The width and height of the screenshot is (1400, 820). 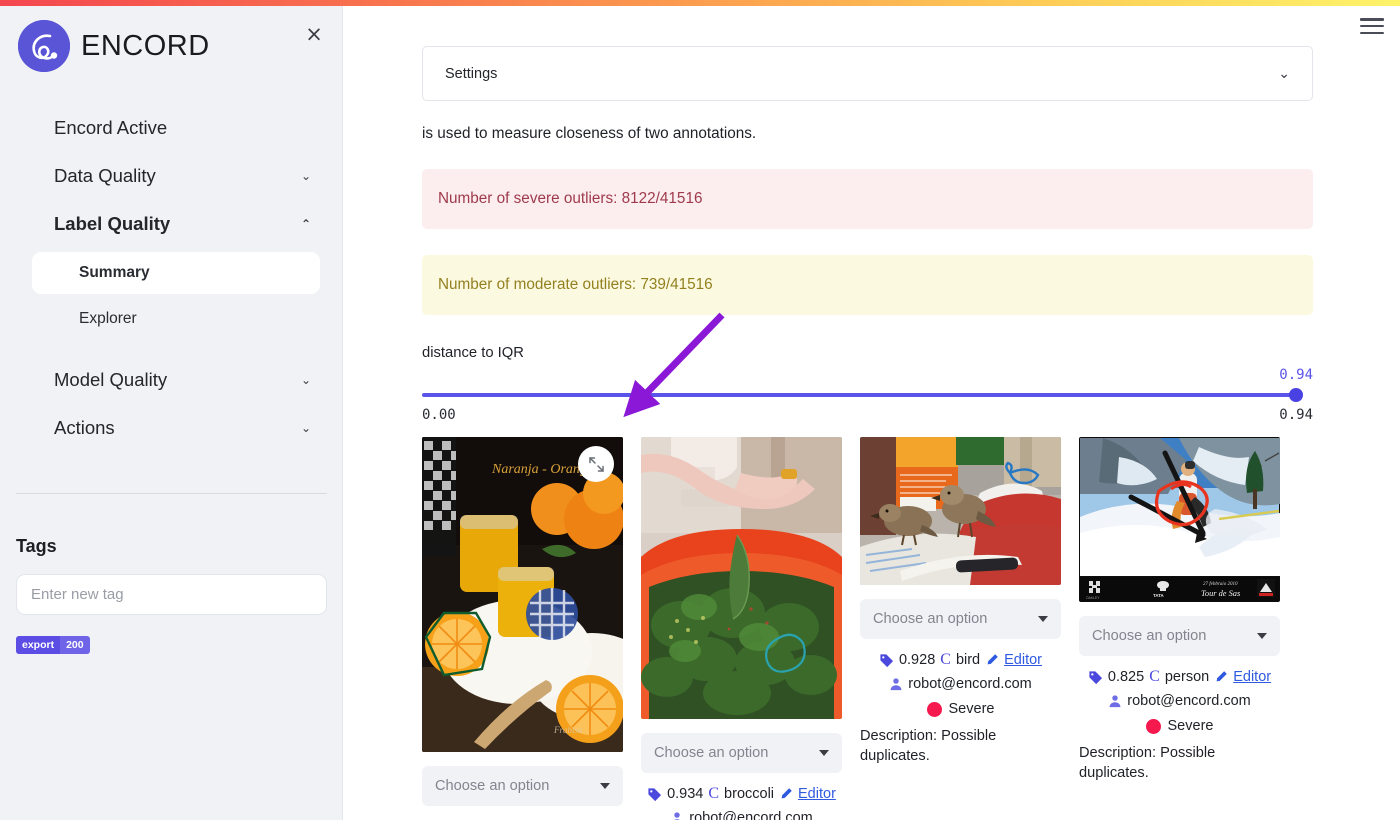 What do you see at coordinates (108, 318) in the screenshot?
I see `sidebar-subitem-label: Explorer` at bounding box center [108, 318].